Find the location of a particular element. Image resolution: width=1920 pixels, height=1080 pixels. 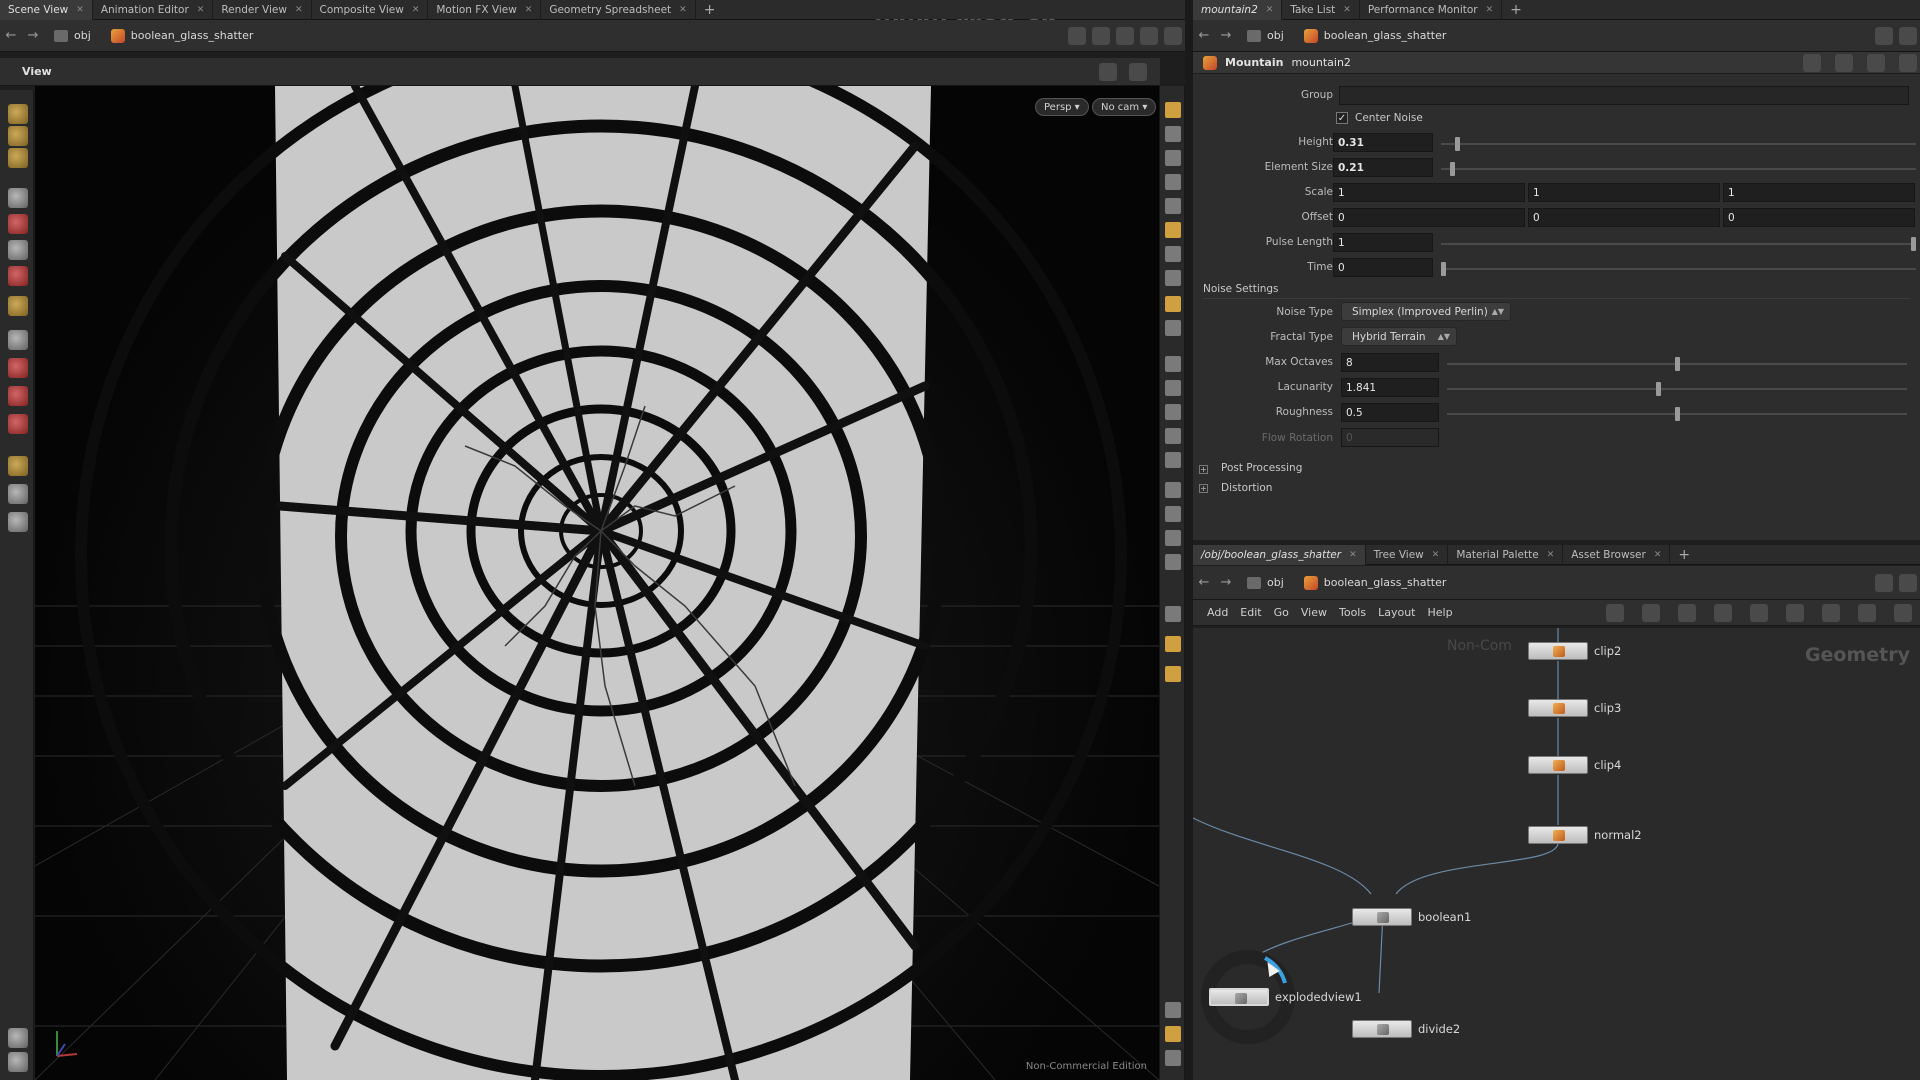

tab-animation-editor: Animation Editor ✕ is located at coordinates (153, 10).